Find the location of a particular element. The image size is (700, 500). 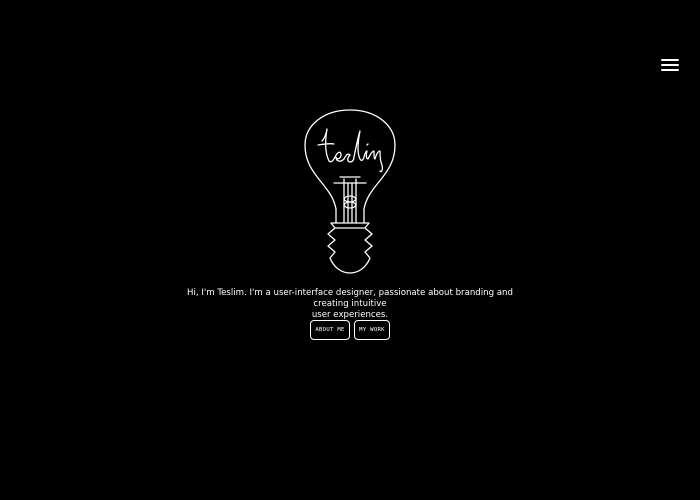

lightbulb-logo is located at coordinates (350, 192).